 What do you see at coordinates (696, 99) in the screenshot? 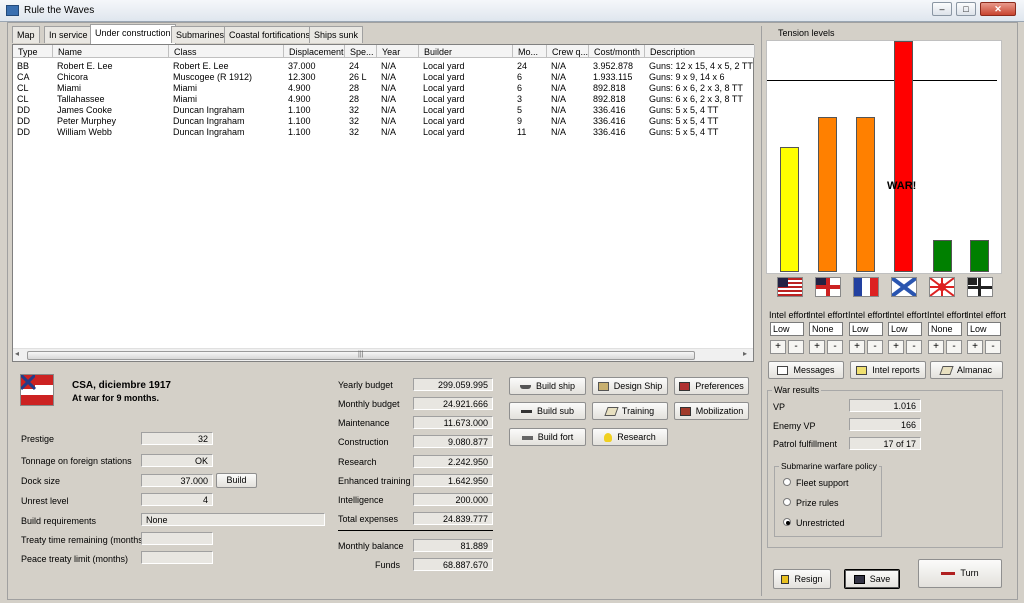
I see `table-cell-description: Guns: 6 x 6, 2 x 3, 8 TT` at bounding box center [696, 99].